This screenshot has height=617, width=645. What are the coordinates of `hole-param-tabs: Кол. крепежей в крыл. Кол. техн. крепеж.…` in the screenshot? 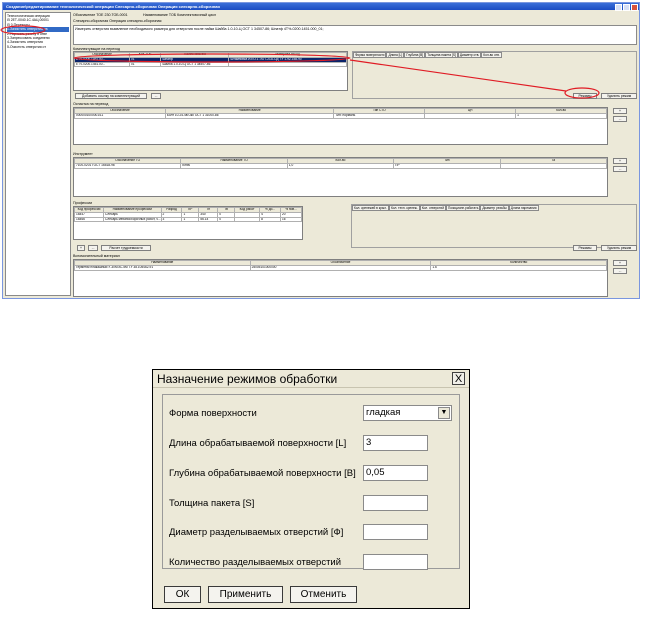 It's located at (445, 208).